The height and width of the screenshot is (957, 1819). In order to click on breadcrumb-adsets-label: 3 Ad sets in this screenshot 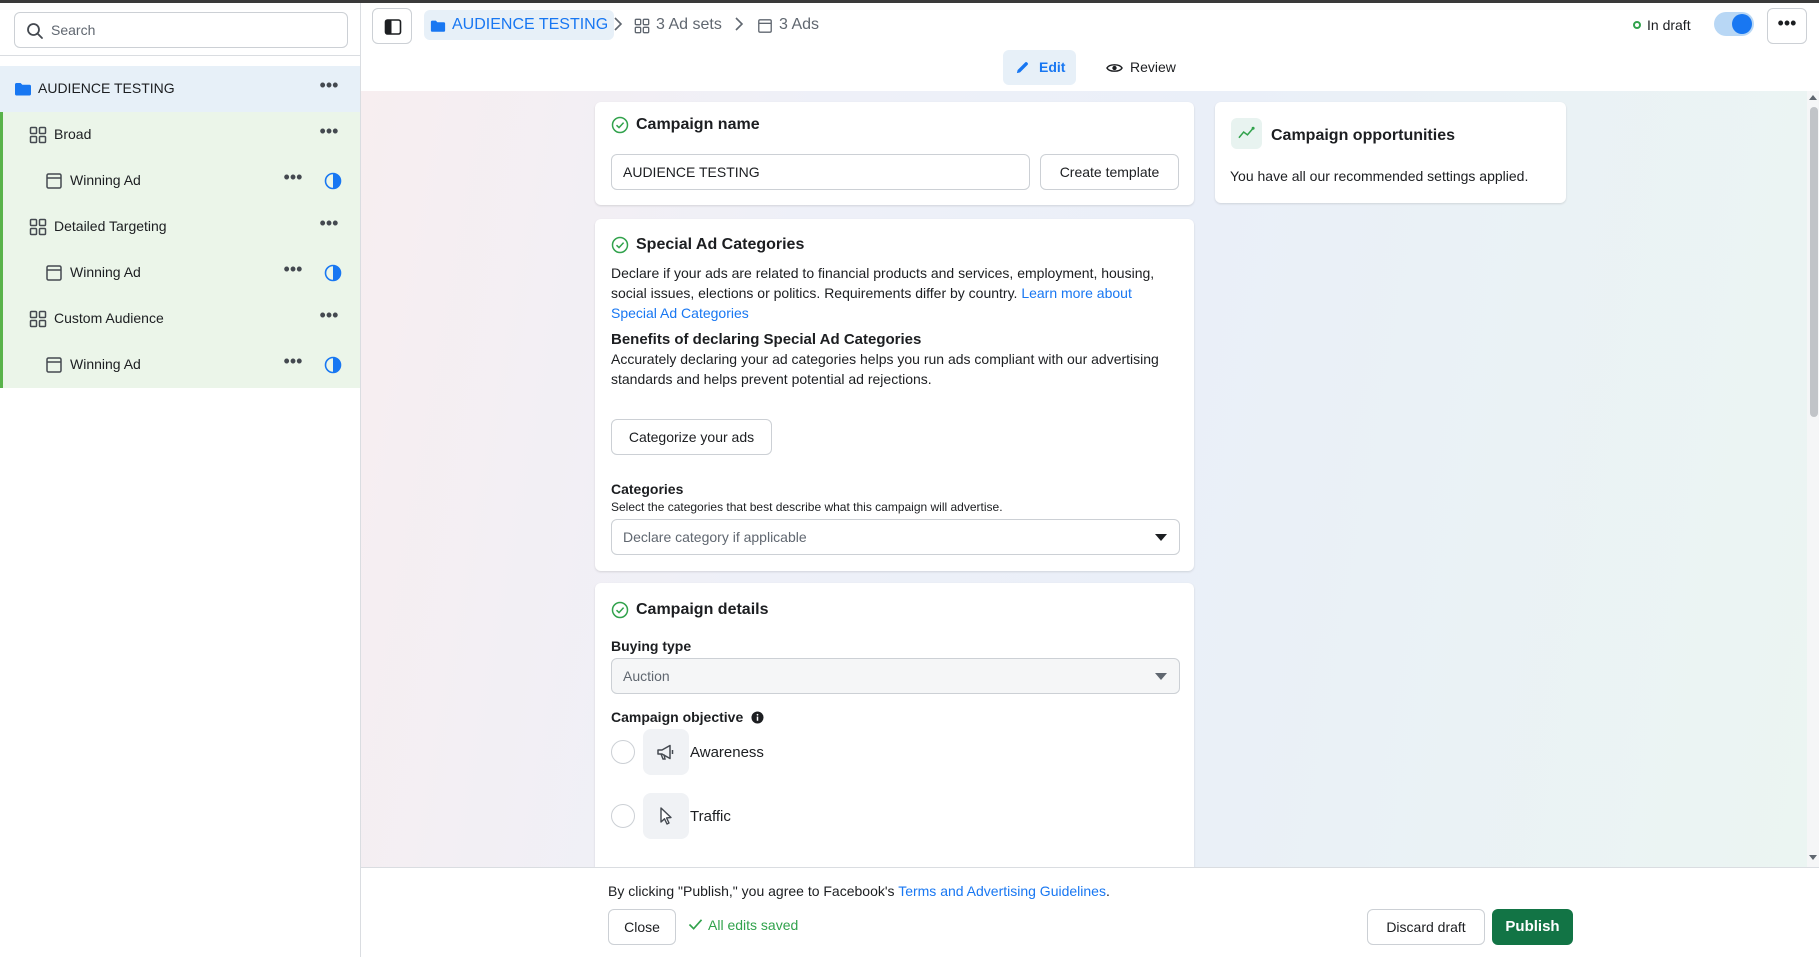, I will do `click(689, 24)`.